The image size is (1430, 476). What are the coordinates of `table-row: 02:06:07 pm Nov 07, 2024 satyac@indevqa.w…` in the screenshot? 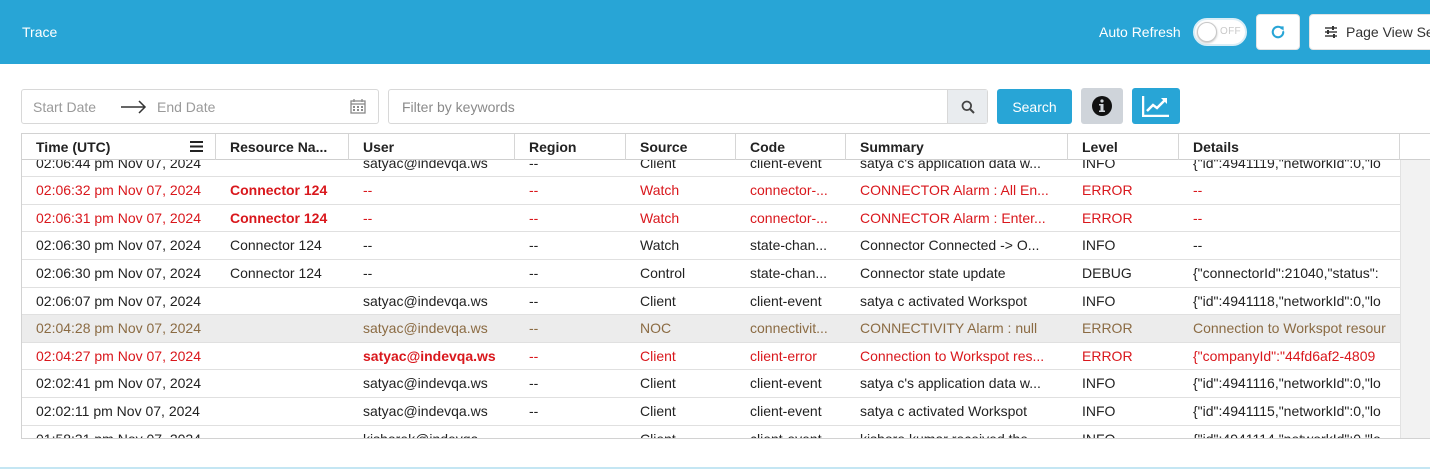 It's located at (711, 302).